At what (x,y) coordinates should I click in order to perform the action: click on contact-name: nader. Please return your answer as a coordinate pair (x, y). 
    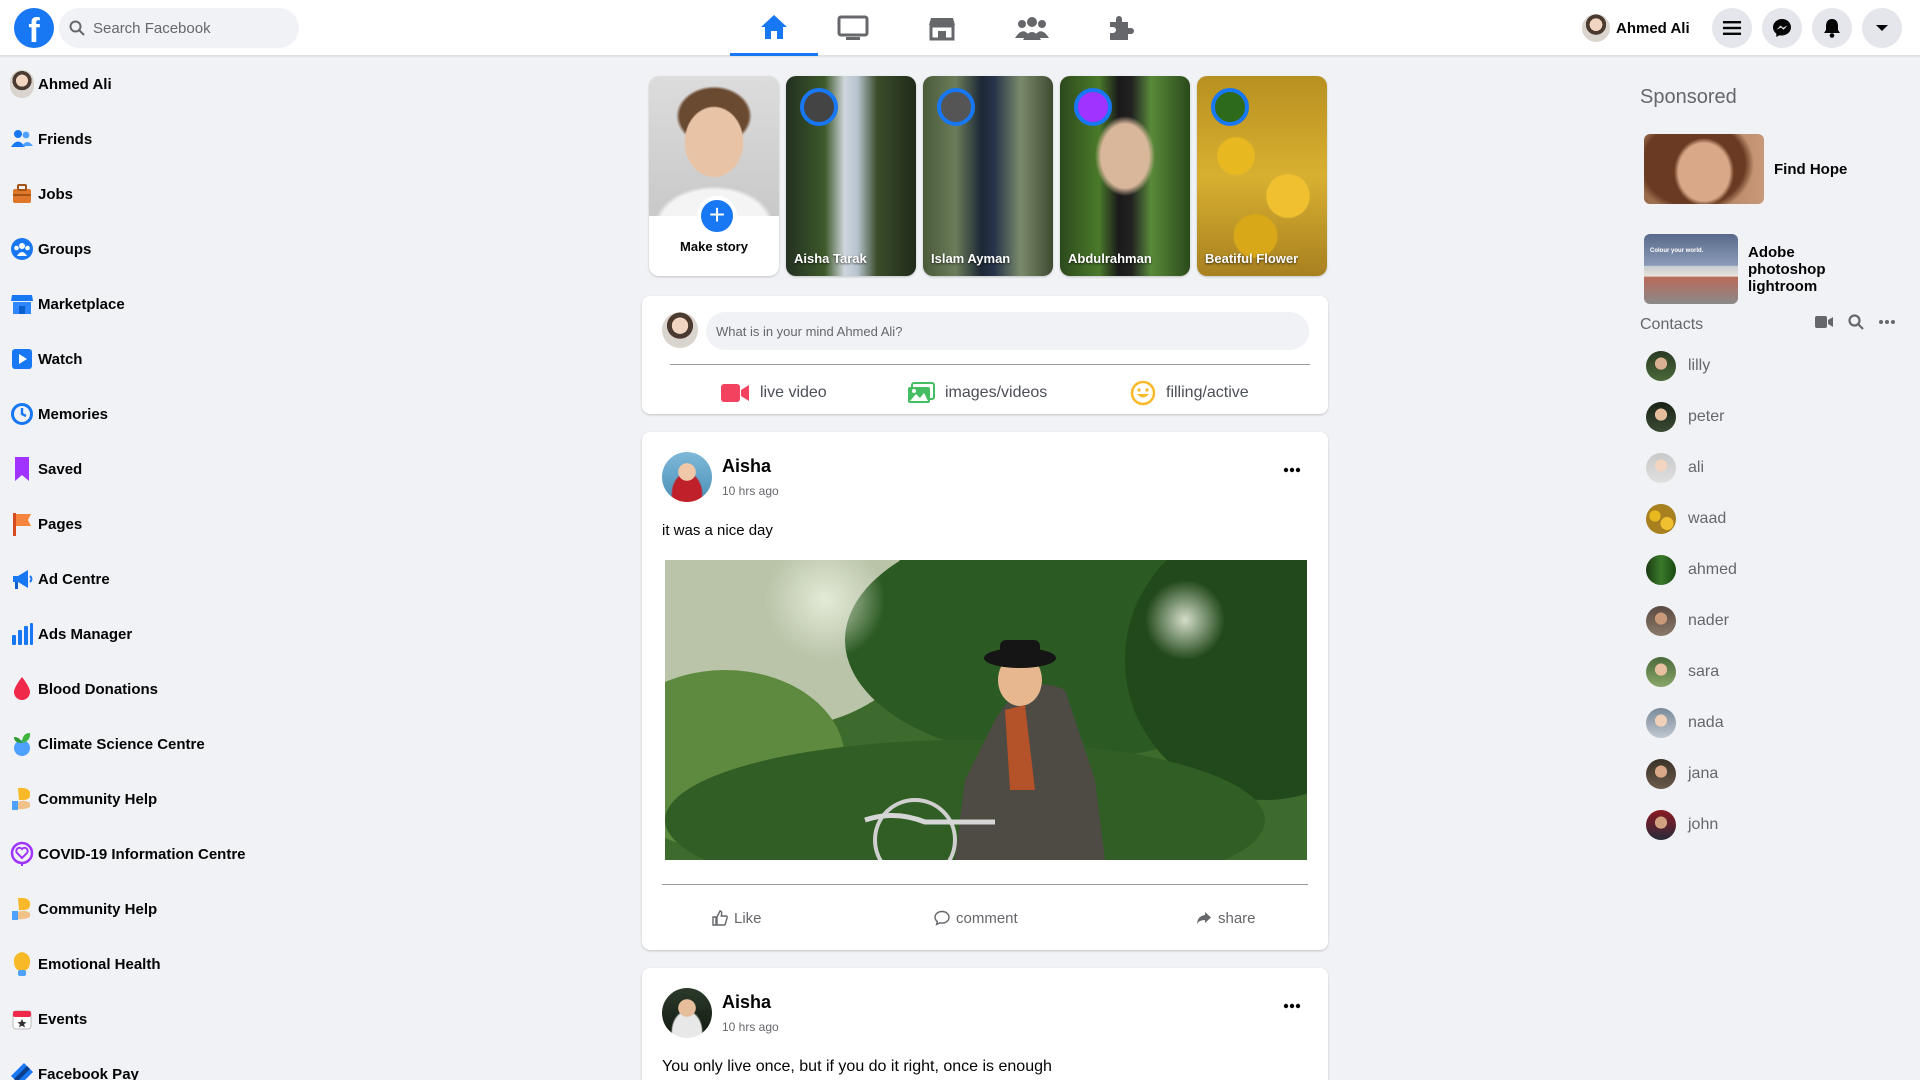
    Looking at the image, I should click on (1708, 620).